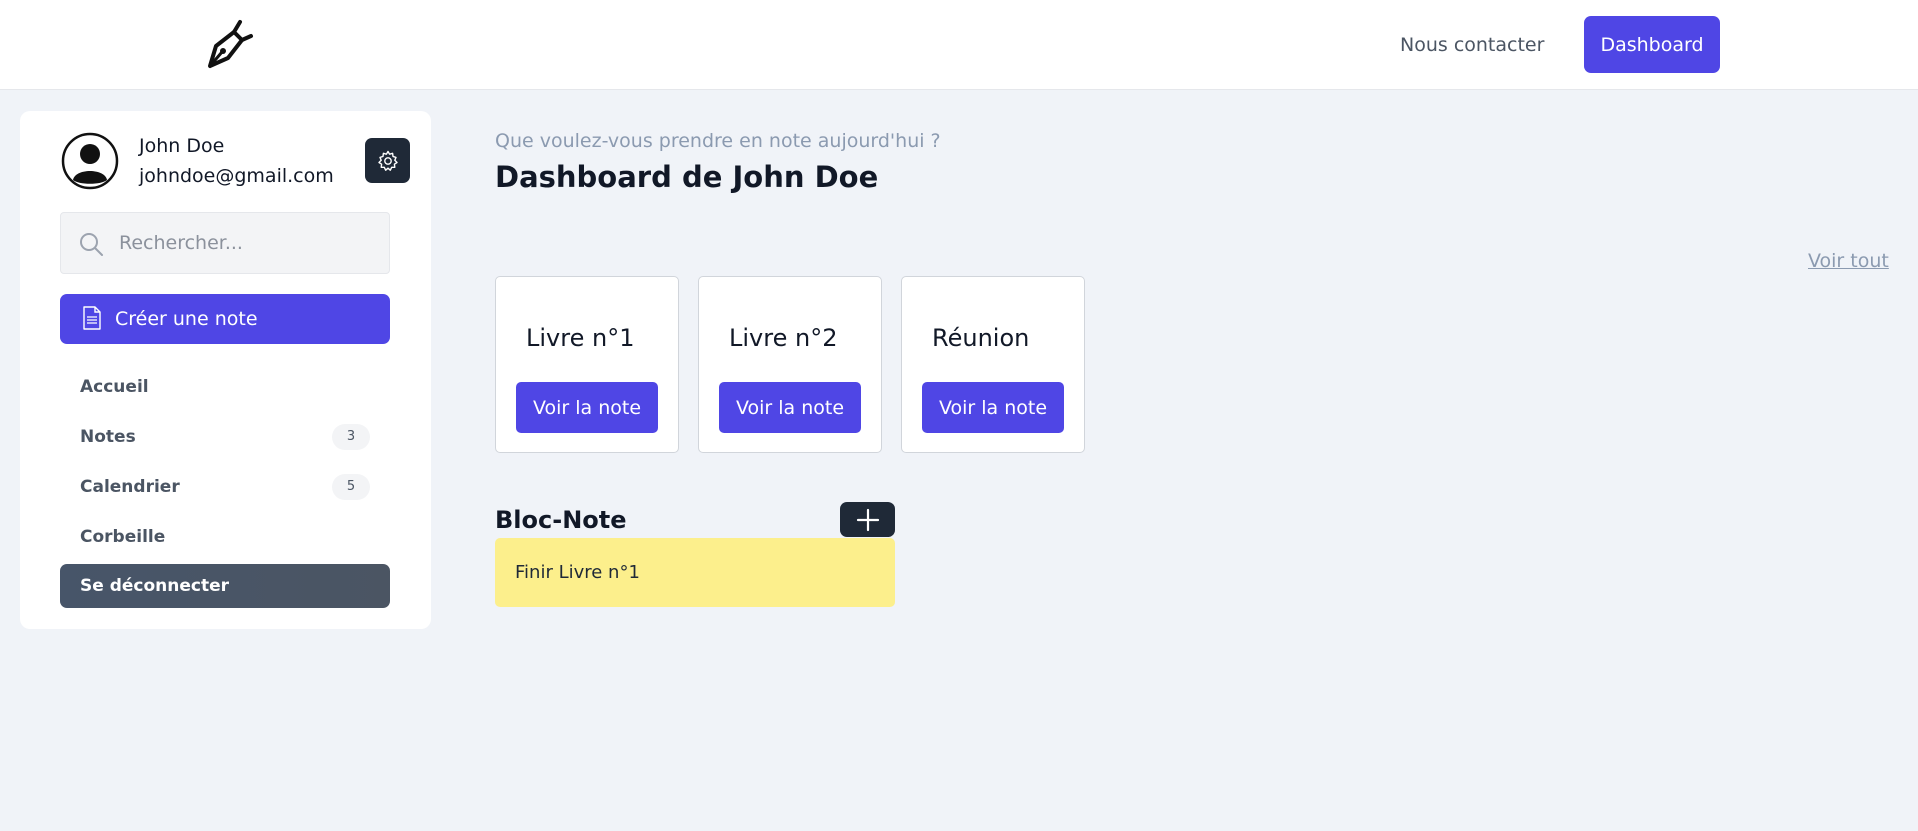 Image resolution: width=1918 pixels, height=831 pixels. What do you see at coordinates (91, 244) in the screenshot?
I see `search-icon` at bounding box center [91, 244].